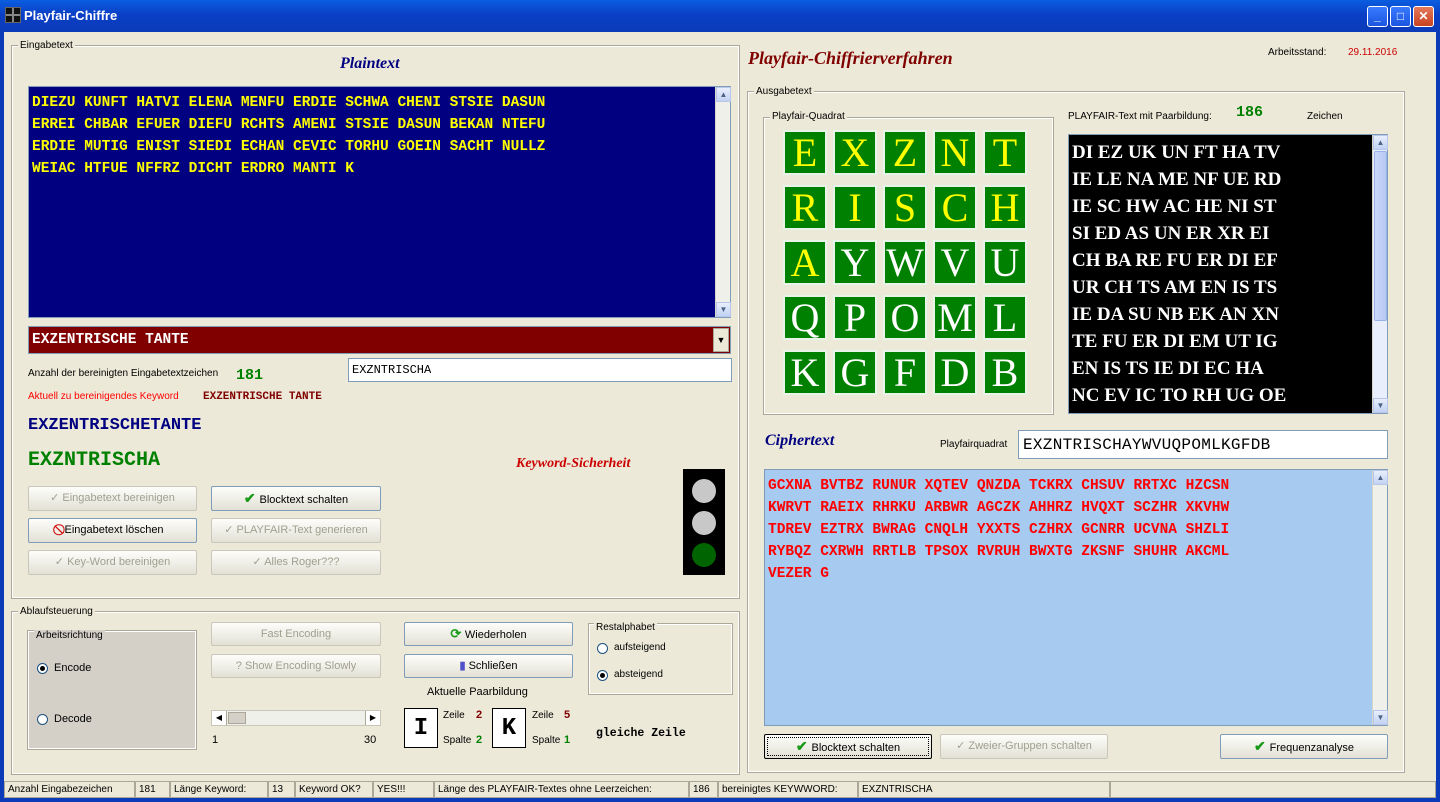 The image size is (1440, 802). I want to click on rest-alphabet-label: Restalphabet, so click(625, 627).